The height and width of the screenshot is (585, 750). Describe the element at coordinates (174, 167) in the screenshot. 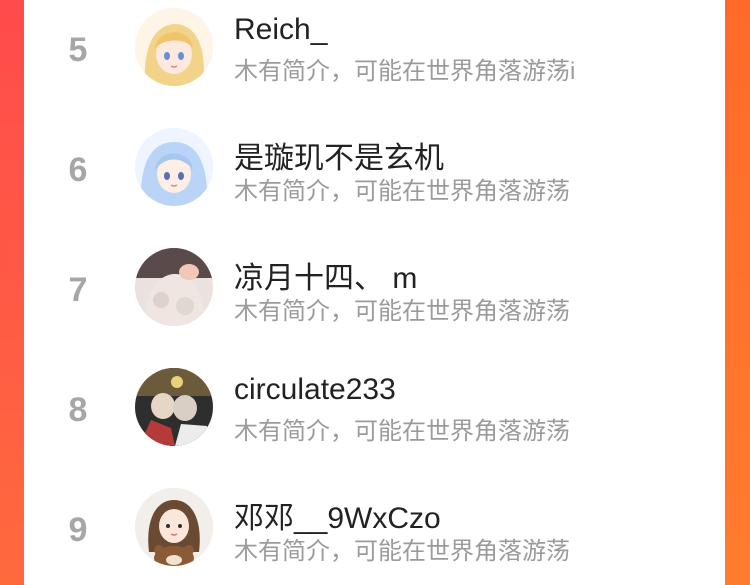

I see `anime-girl-blue-hair-avatar-icon` at that location.